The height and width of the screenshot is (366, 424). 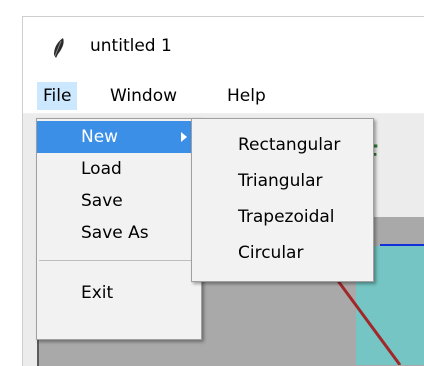 I want to click on menu-item-label: Circular, so click(x=271, y=253).